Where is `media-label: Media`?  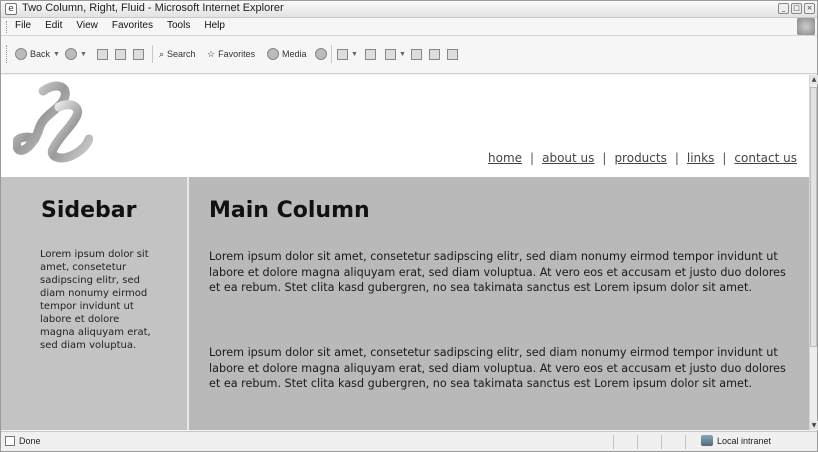
media-label: Media is located at coordinates (294, 54).